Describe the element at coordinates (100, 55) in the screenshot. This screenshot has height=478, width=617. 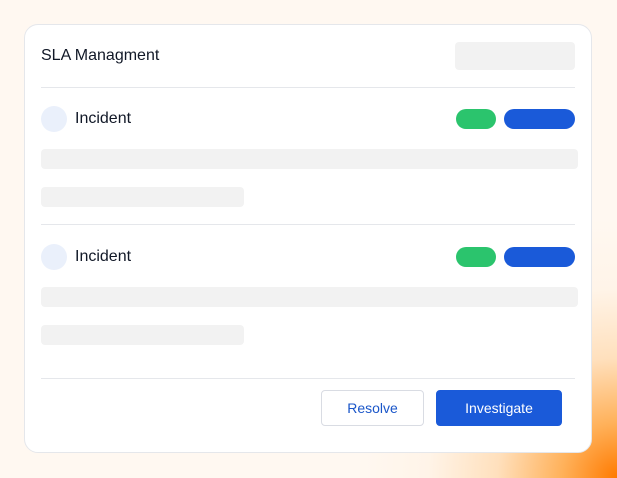
I see `page-title: SLA Managment` at that location.